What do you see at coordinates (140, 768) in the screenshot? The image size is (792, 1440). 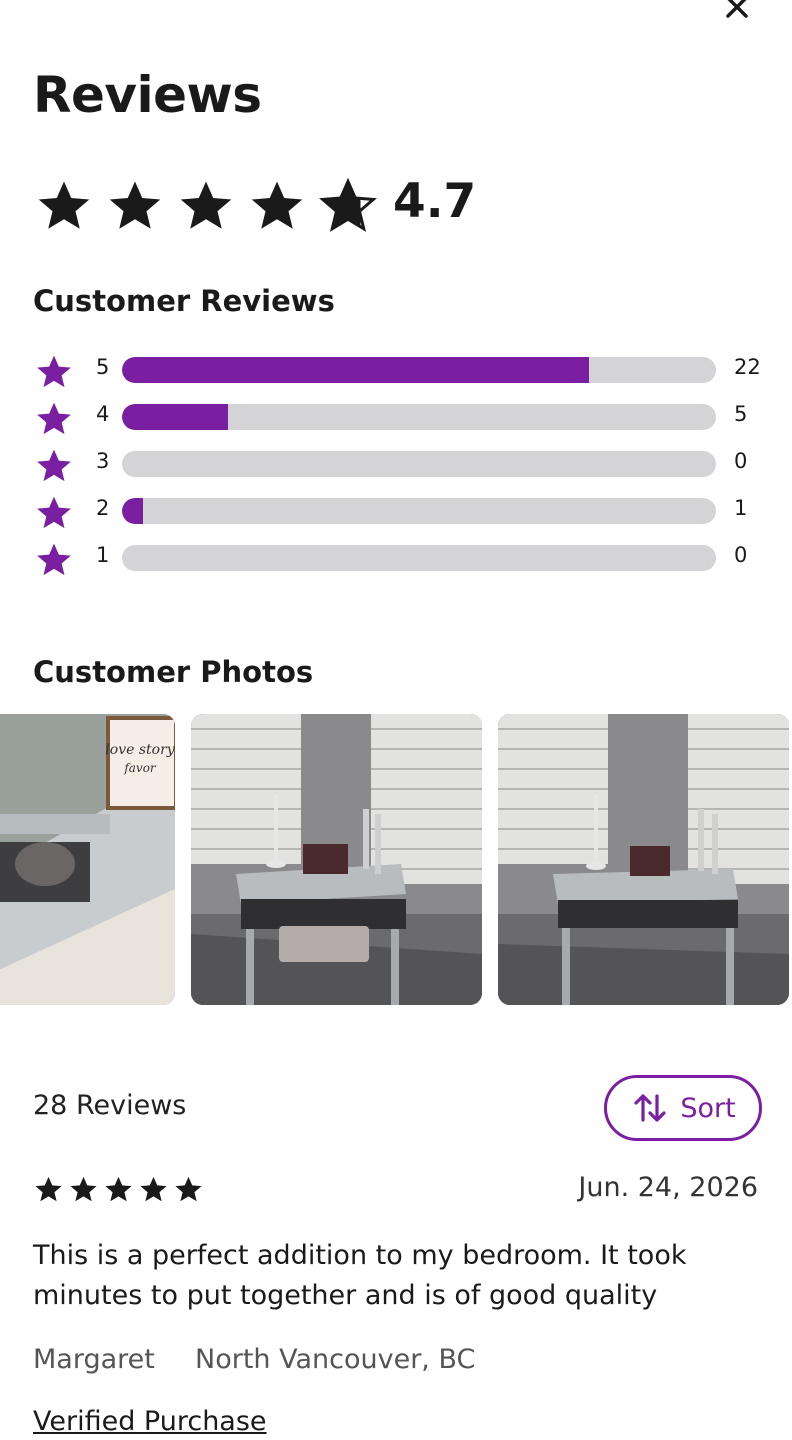 I see `svg-text: favor` at bounding box center [140, 768].